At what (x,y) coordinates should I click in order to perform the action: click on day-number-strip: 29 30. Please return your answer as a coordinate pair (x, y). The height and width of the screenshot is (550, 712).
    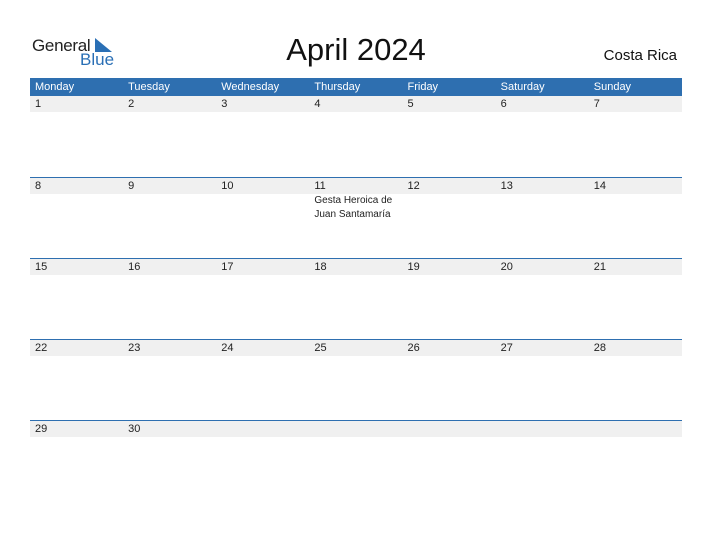
    Looking at the image, I should click on (356, 429).